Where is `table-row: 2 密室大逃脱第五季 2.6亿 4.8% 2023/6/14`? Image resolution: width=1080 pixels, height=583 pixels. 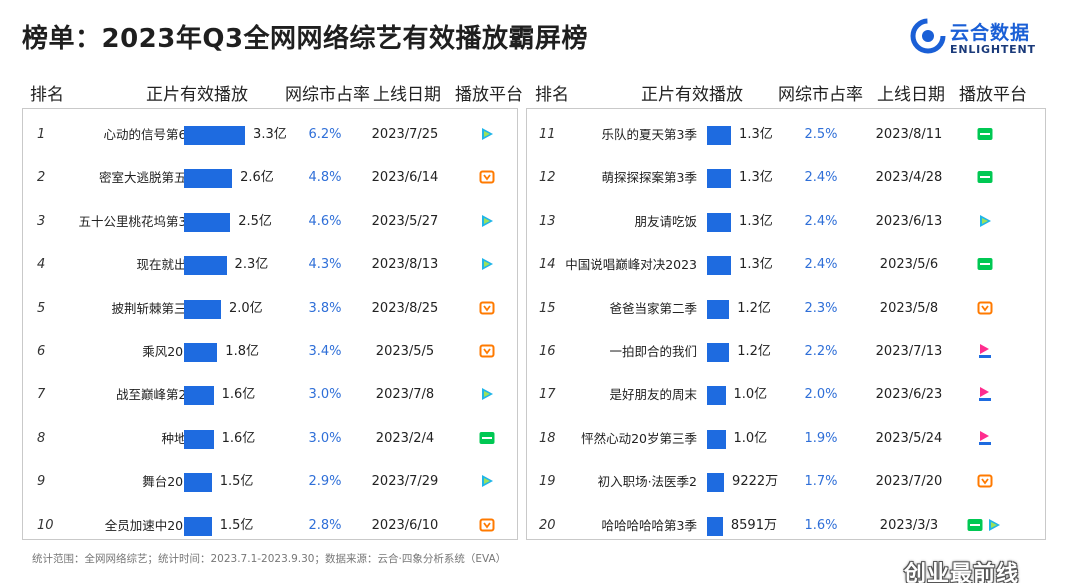 table-row: 2 密室大逃脱第五季 2.6亿 4.8% 2023/6/14 is located at coordinates (270, 177).